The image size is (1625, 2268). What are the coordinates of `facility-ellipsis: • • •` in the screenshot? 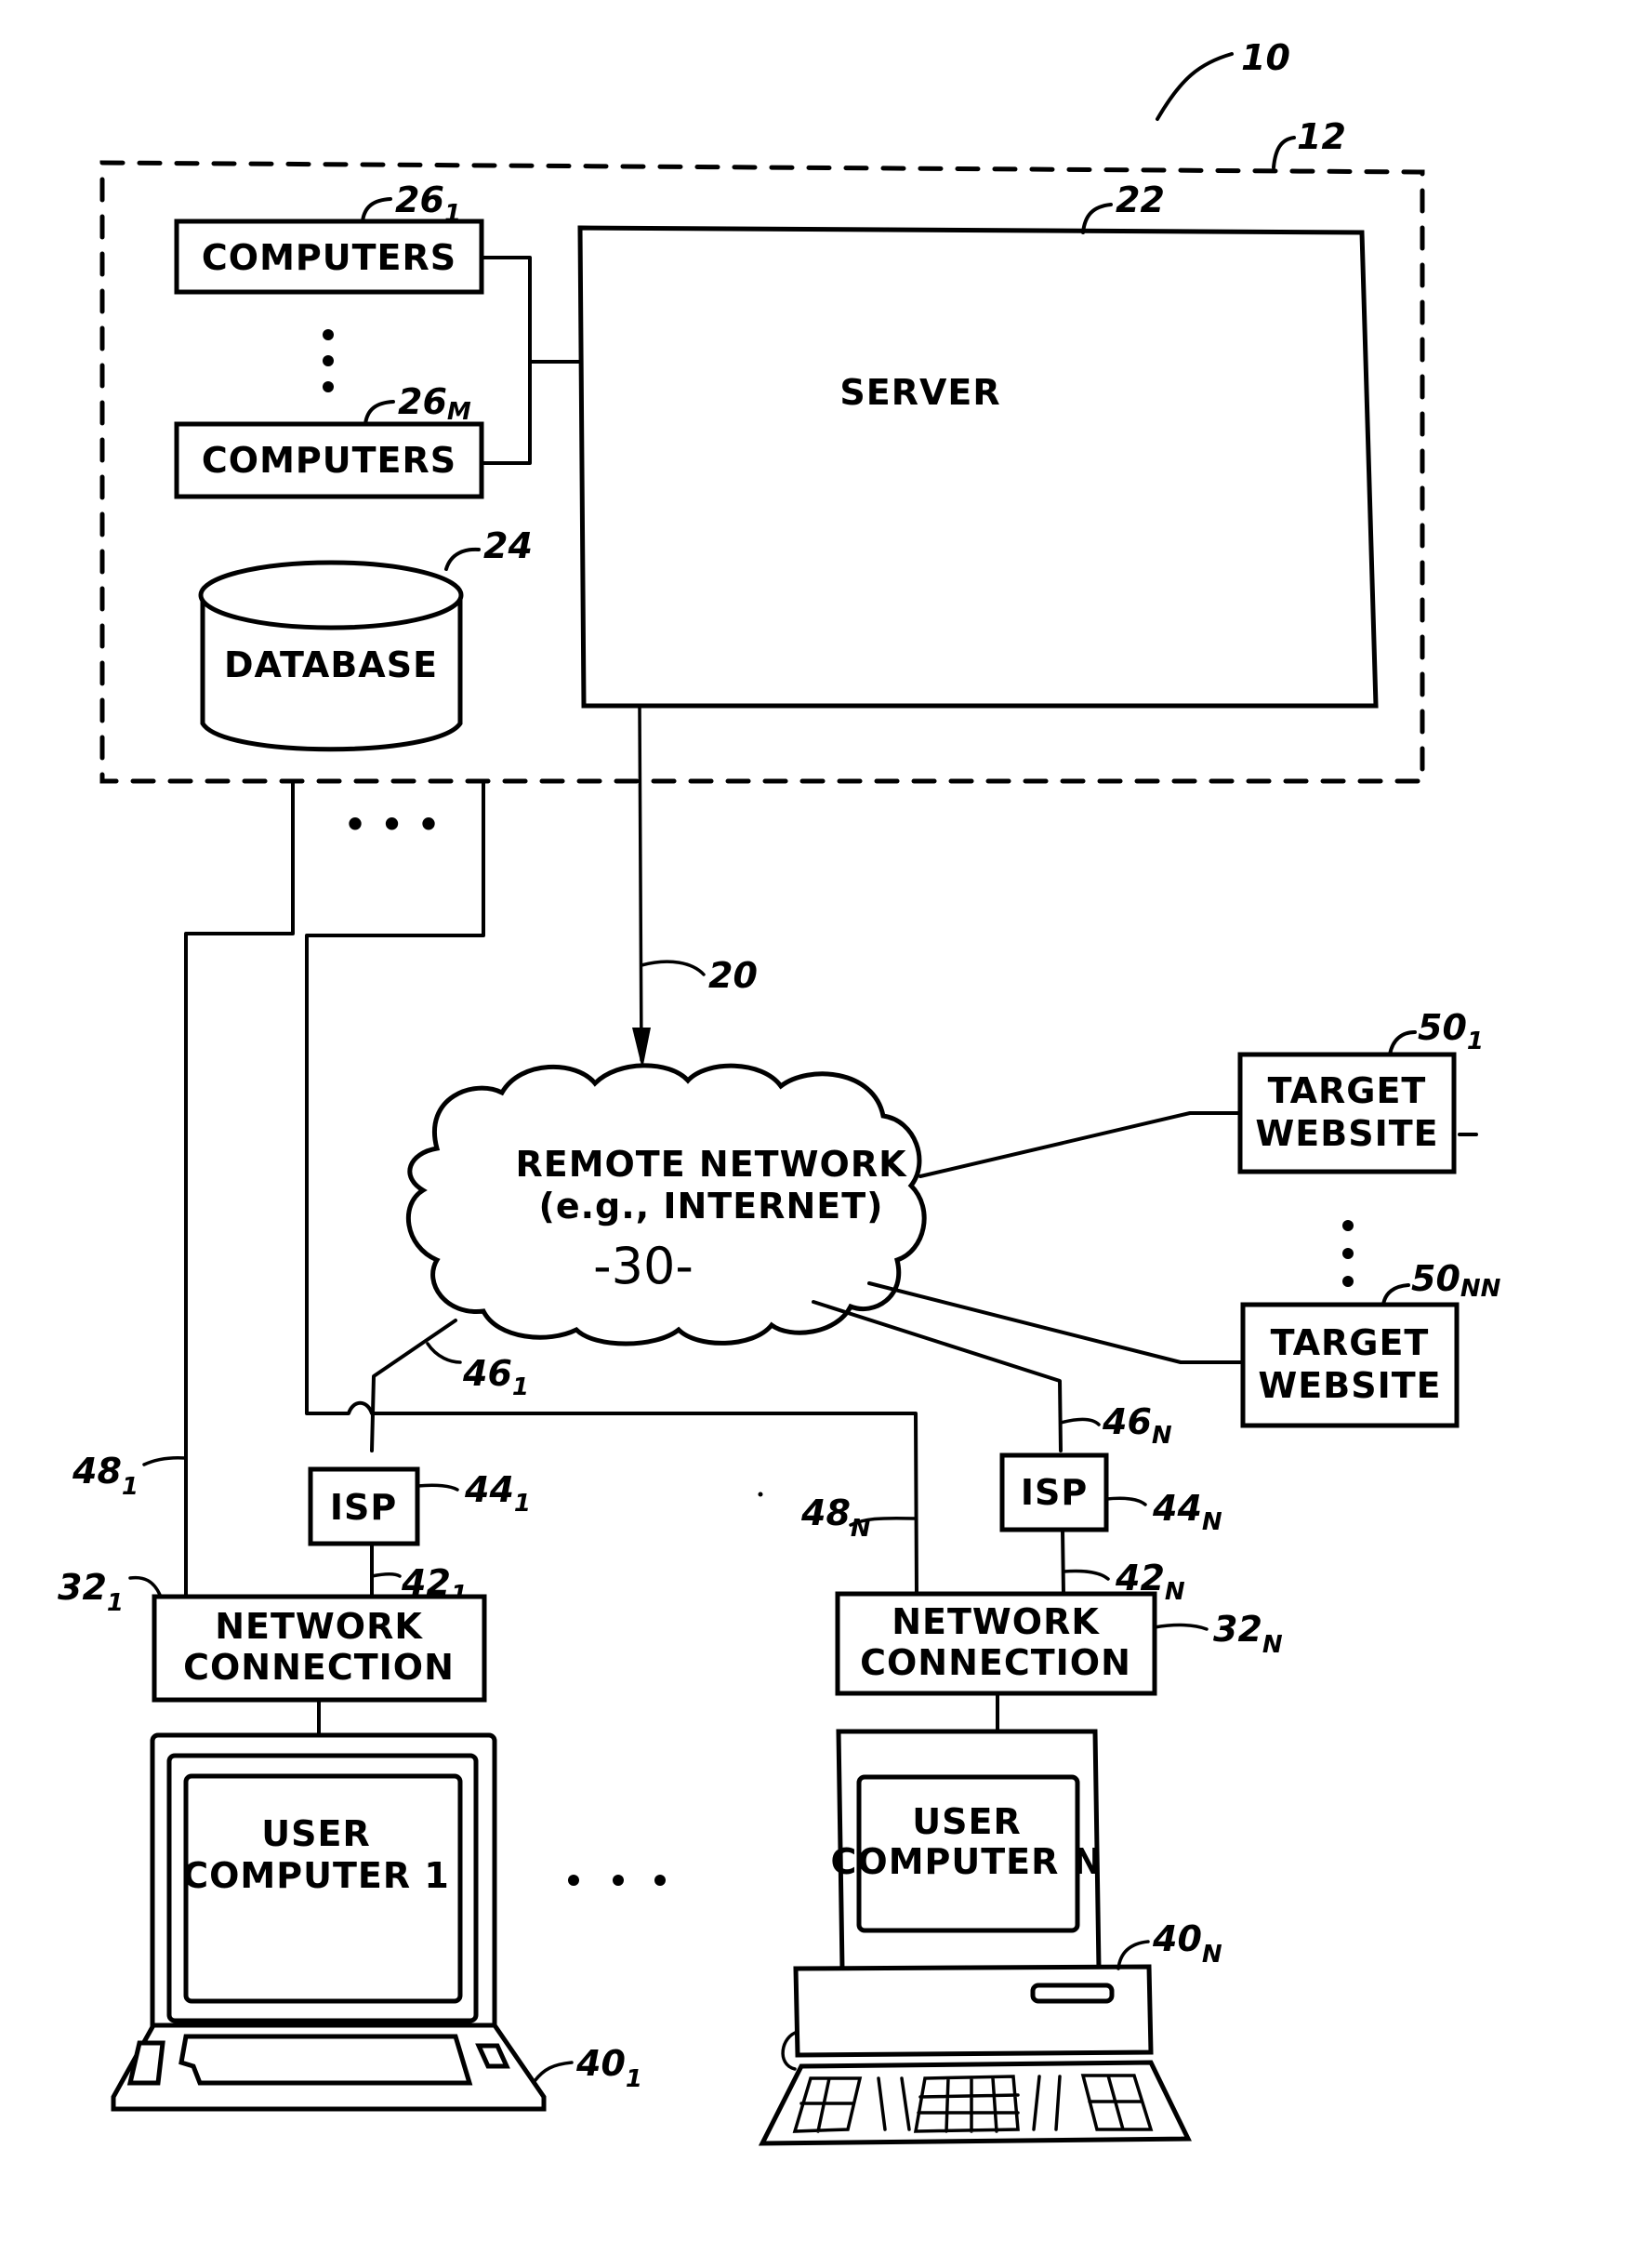 It's located at (392, 824).